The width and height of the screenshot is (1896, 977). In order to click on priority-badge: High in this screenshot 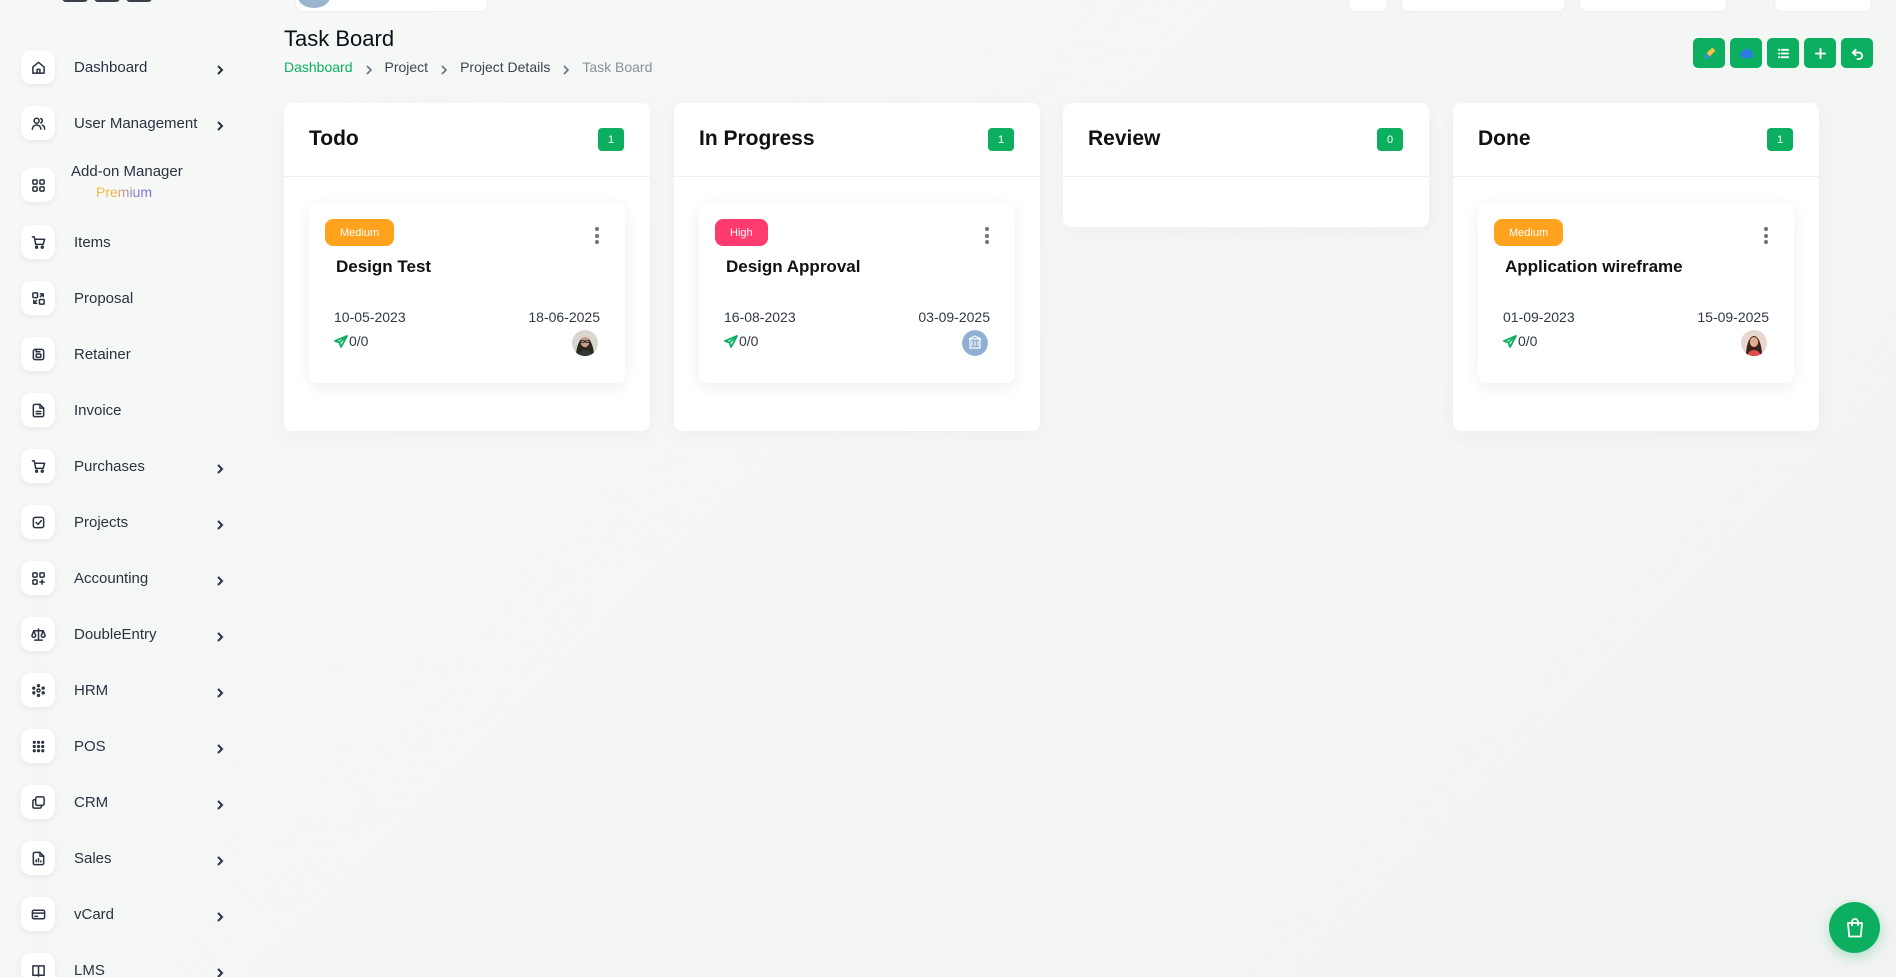, I will do `click(741, 232)`.